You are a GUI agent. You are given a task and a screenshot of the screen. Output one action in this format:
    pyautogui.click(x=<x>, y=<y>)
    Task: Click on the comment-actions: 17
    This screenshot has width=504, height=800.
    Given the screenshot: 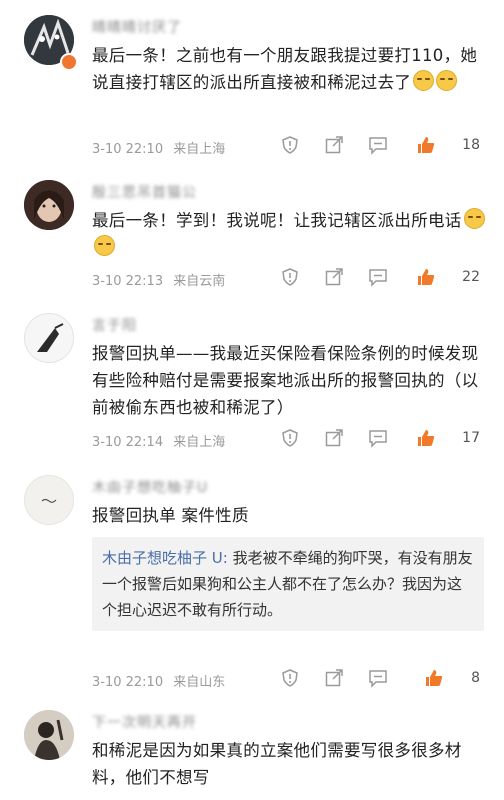 What is the action you would take?
    pyautogui.click(x=380, y=439)
    